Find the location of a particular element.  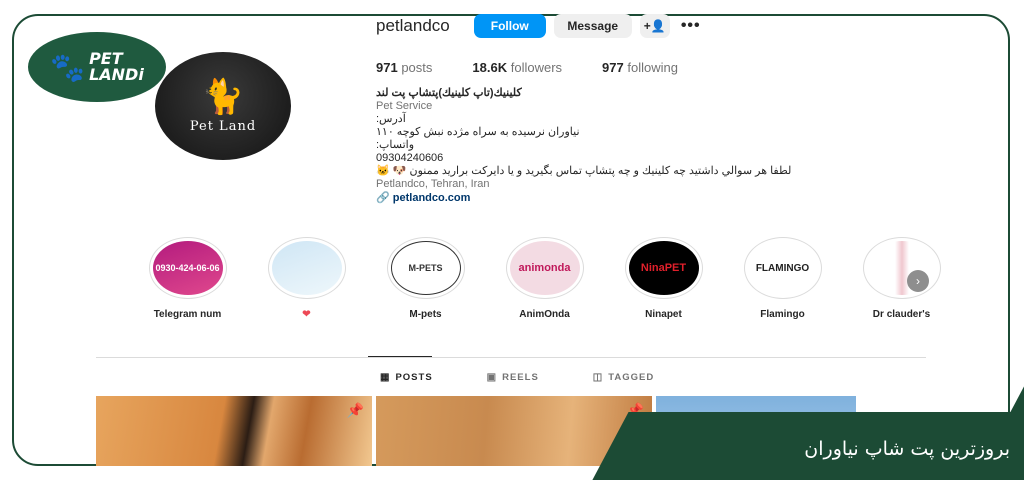

highlight-item: NinaPET Ninapet is located at coordinates (663, 278).